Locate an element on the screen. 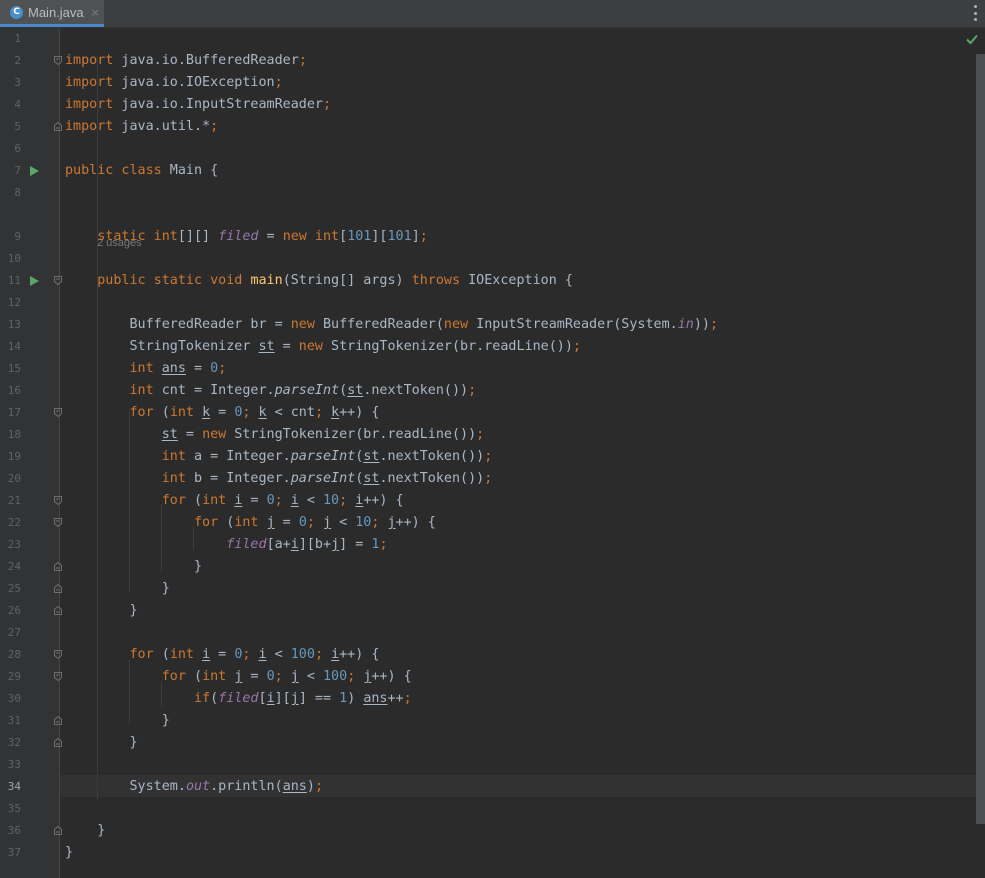 The width and height of the screenshot is (985, 878). line-number: 21 is located at coordinates (10, 501).